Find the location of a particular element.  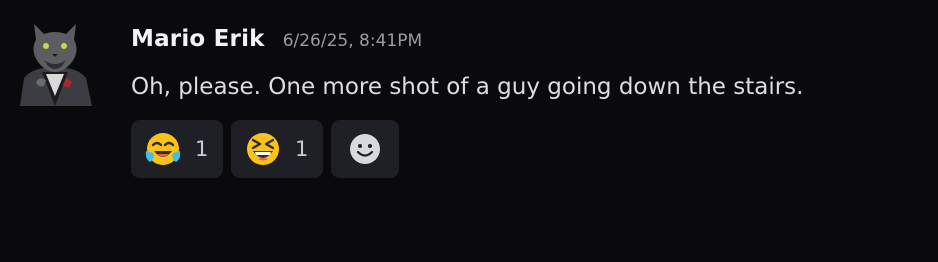

reaction-laughing-squinting: 1 is located at coordinates (277, 149).